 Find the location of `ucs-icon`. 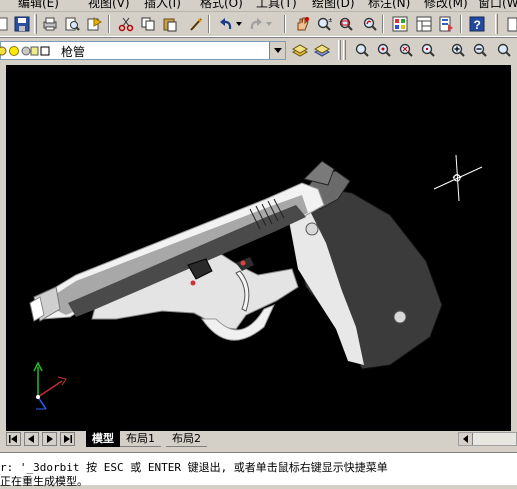

ucs-icon is located at coordinates (50, 385).